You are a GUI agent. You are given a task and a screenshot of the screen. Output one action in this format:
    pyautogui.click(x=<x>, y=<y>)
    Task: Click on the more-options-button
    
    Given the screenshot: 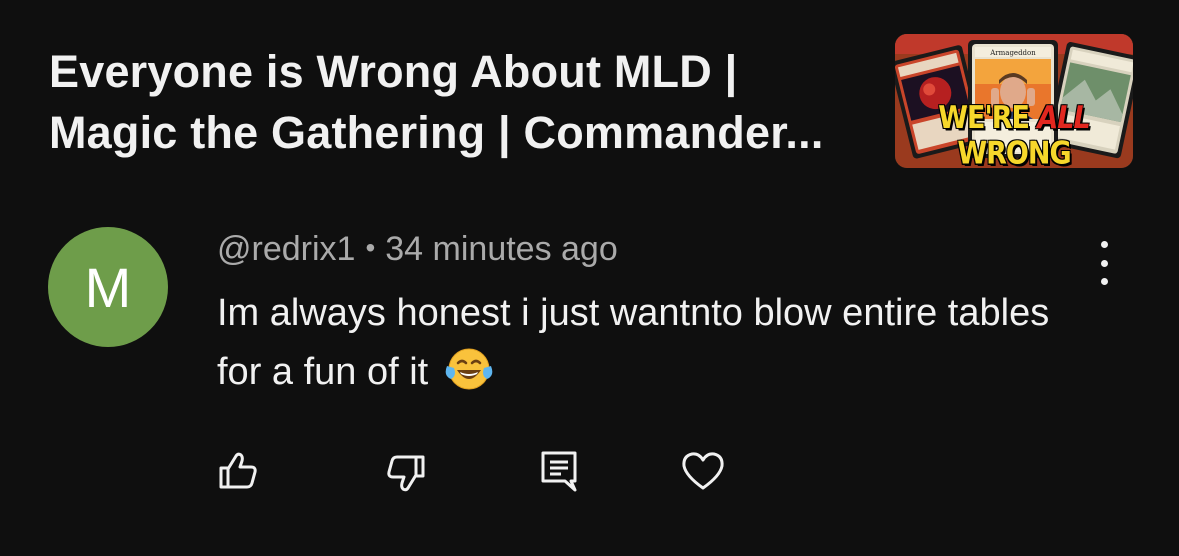 What is the action you would take?
    pyautogui.click(x=1104, y=263)
    